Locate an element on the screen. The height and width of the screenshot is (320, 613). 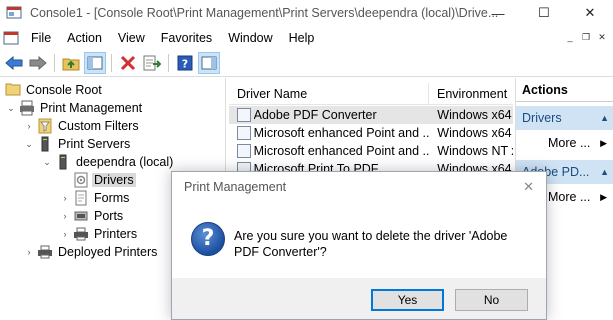
menu-action: Action is located at coordinates (84, 38).